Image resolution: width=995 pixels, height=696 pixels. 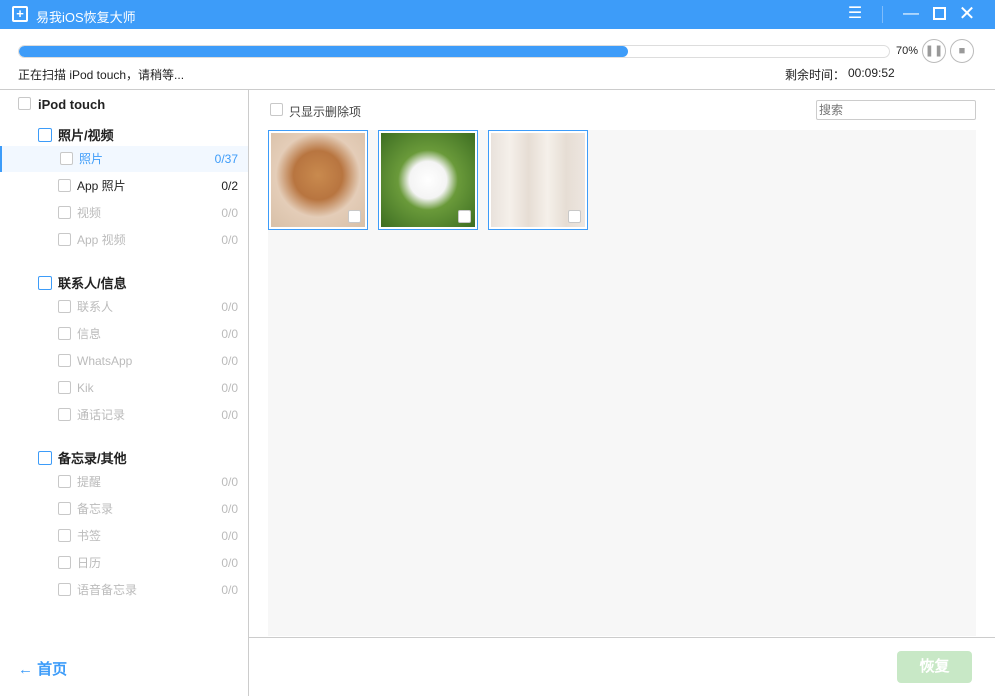 I want to click on item-label: WhatsApp, so click(x=105, y=361).